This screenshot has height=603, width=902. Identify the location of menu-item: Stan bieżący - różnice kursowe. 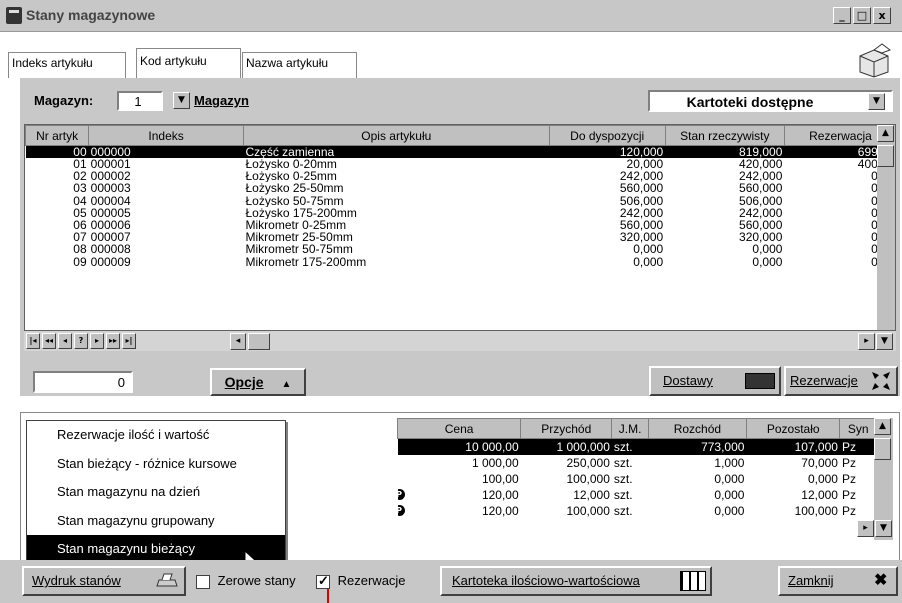
(156, 464).